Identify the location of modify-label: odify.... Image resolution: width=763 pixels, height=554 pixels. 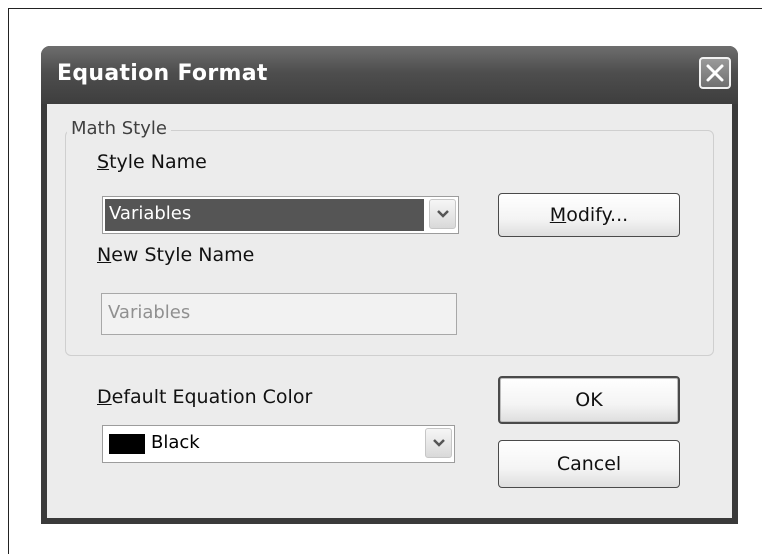
(597, 215).